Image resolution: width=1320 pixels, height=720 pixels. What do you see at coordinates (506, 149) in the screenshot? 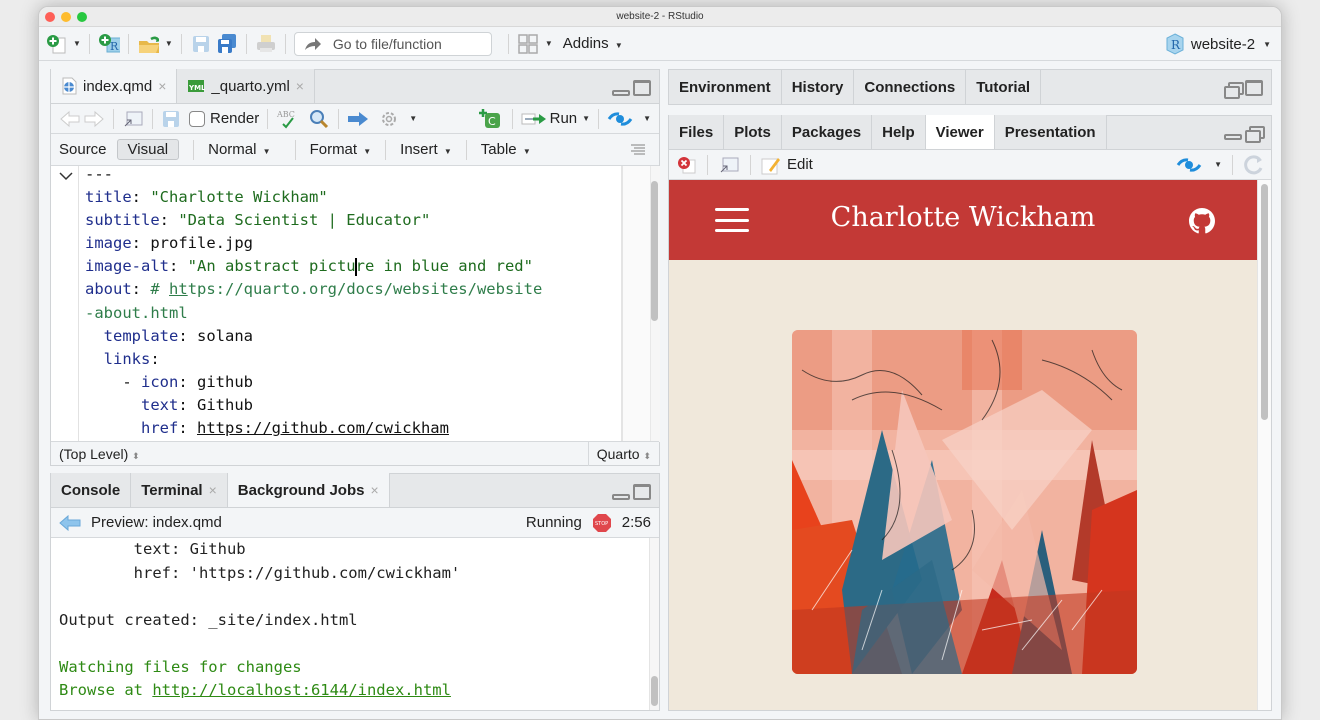
I see `table-menu: Table ▼` at bounding box center [506, 149].